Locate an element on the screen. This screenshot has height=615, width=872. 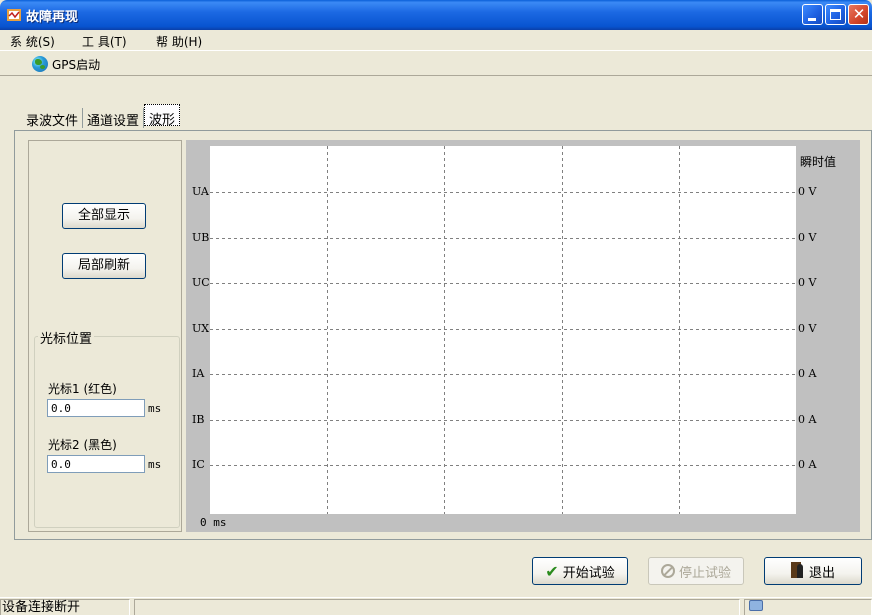
show-all-button: 全部显示 is located at coordinates (104, 216).